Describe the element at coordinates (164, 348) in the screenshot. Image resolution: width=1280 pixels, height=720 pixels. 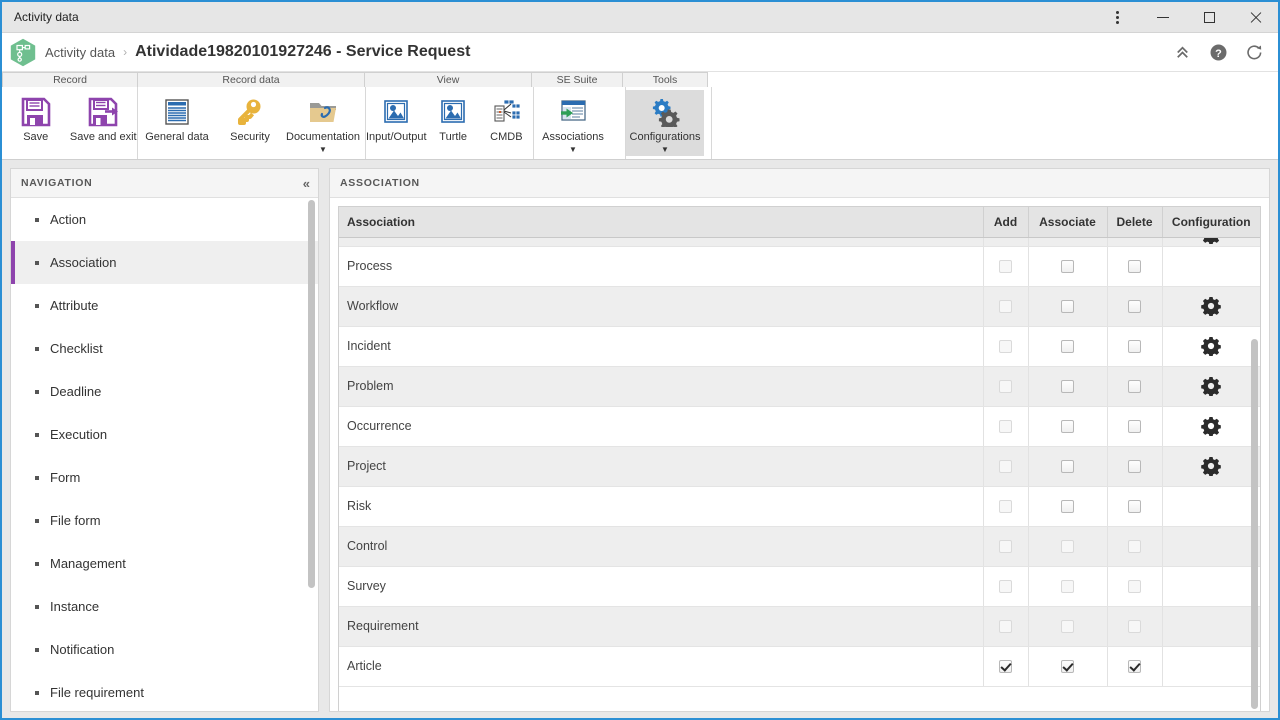
I see `sidebar-item-checklist: Checklist` at that location.